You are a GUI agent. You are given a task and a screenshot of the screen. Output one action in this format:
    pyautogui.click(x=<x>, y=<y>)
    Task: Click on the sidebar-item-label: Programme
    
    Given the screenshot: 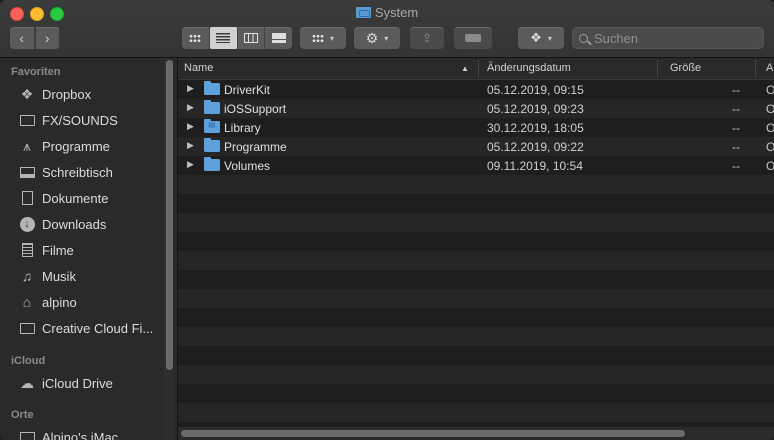 What is the action you would take?
    pyautogui.click(x=76, y=146)
    